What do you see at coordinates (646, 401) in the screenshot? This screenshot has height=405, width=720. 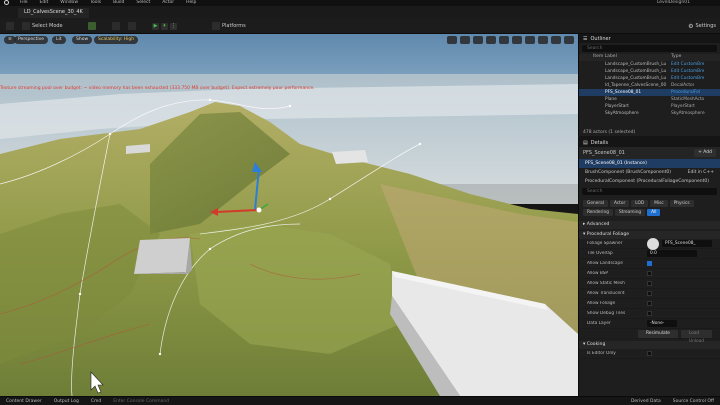 I see `derived-data-button: Derived Data` at bounding box center [646, 401].